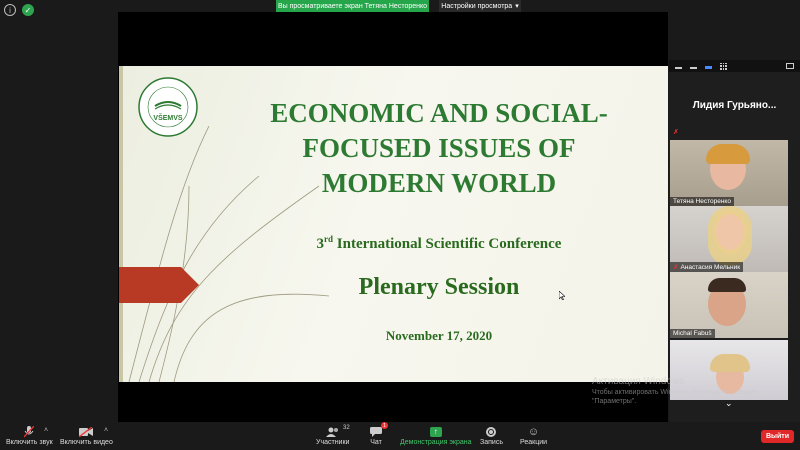 The width and height of the screenshot is (800, 450). Describe the element at coordinates (168, 107) in the screenshot. I see `vsemvs-logo: VŠEMVS` at that location.